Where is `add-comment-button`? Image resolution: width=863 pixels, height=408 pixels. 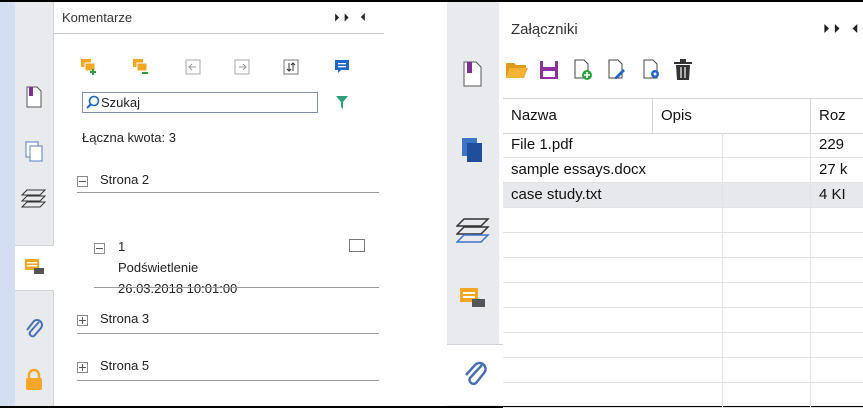
add-comment-button is located at coordinates (342, 67).